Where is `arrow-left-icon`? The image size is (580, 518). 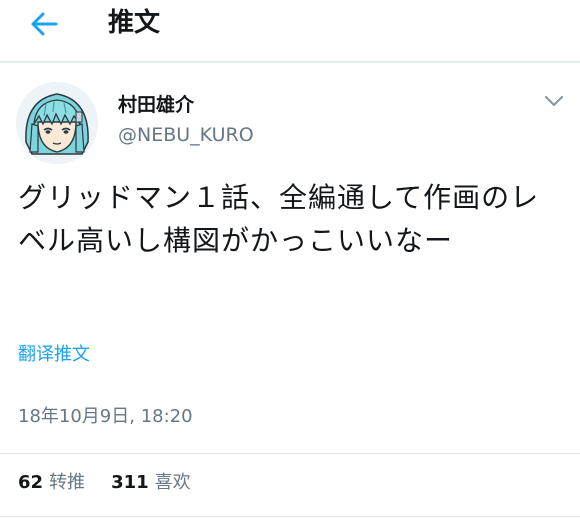 arrow-left-icon is located at coordinates (44, 24).